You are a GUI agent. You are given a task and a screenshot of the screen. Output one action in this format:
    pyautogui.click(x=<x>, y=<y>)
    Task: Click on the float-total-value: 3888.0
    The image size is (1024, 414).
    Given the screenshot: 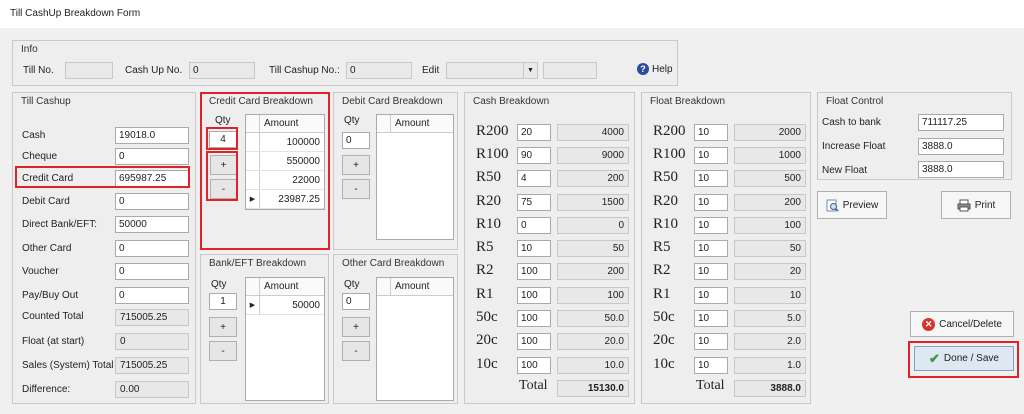 What is the action you would take?
    pyautogui.click(x=770, y=388)
    